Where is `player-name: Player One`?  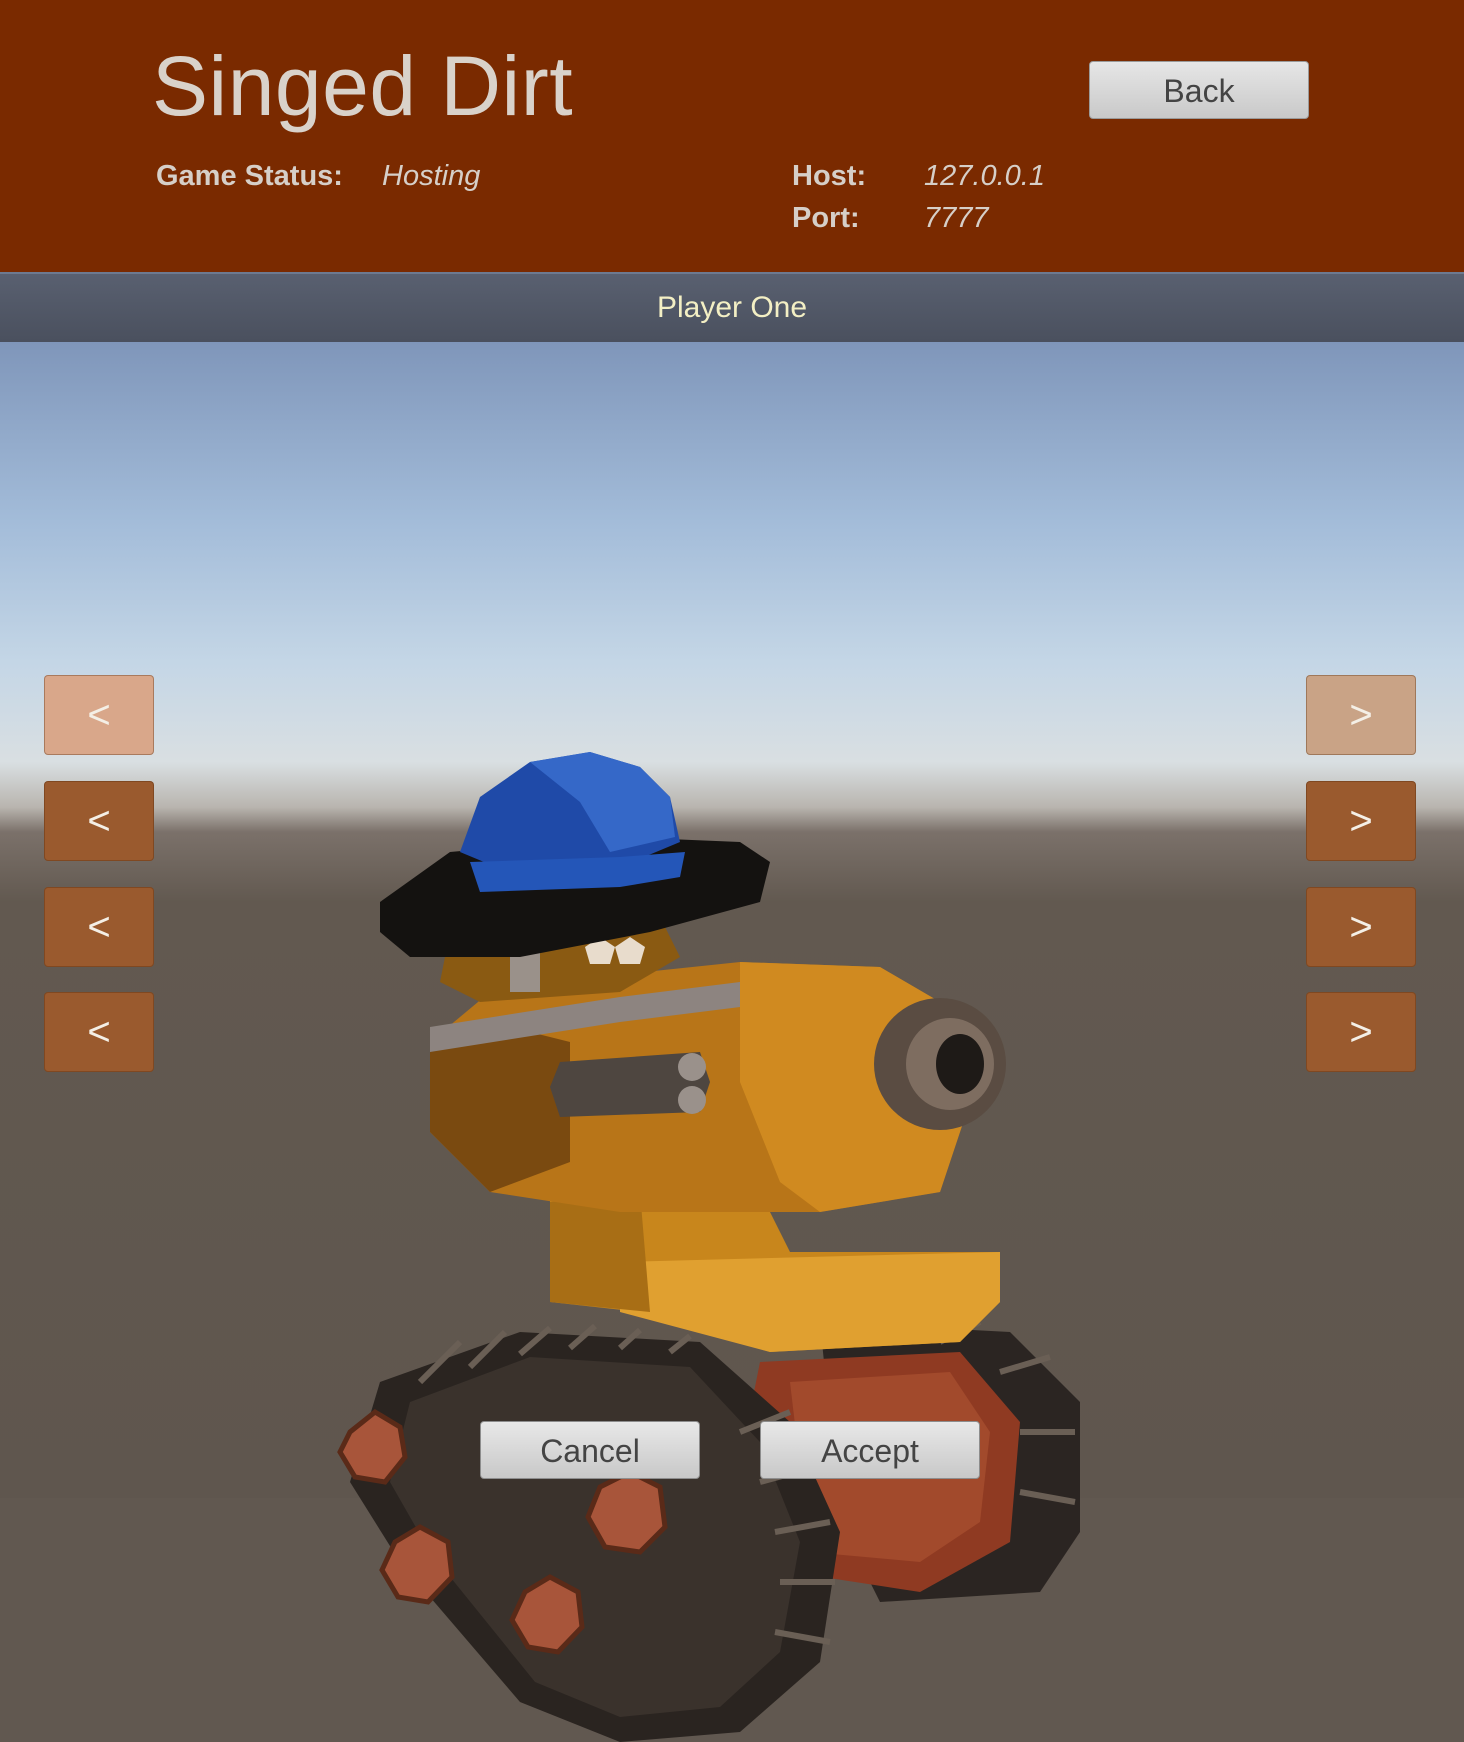
player-name: Player One is located at coordinates (732, 307).